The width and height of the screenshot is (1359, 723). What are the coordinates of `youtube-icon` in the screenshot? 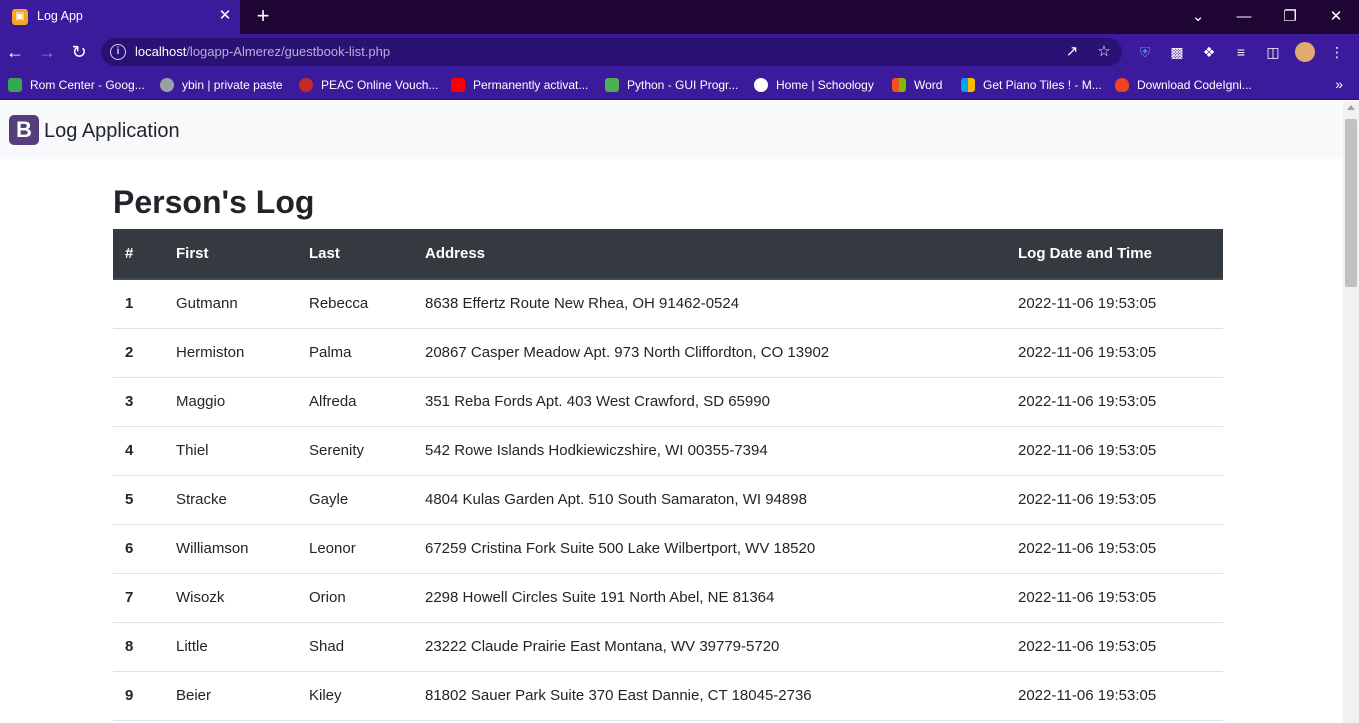 It's located at (458, 85).